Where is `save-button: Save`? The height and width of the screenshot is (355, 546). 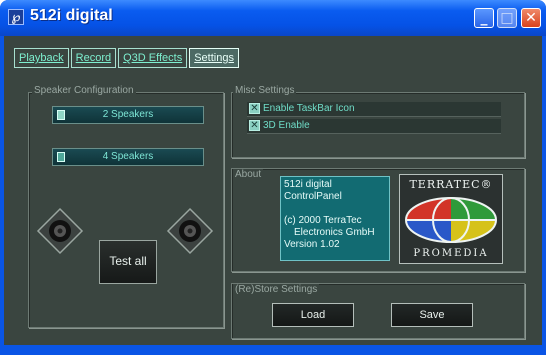 save-button: Save is located at coordinates (432, 315).